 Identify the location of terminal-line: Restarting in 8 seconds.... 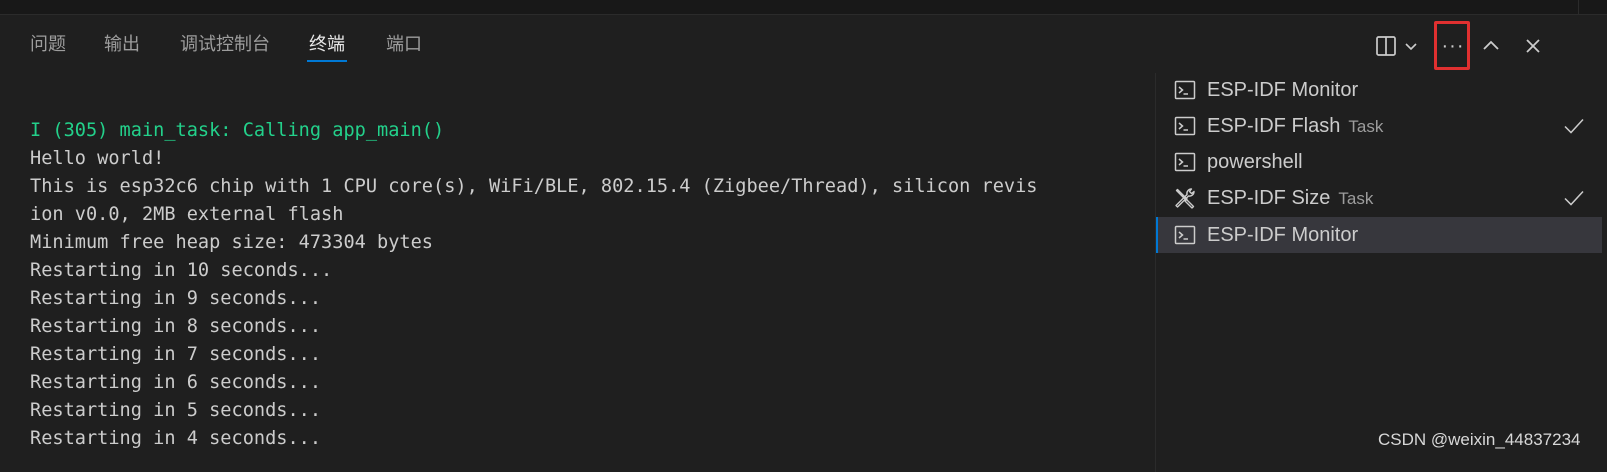
(176, 326).